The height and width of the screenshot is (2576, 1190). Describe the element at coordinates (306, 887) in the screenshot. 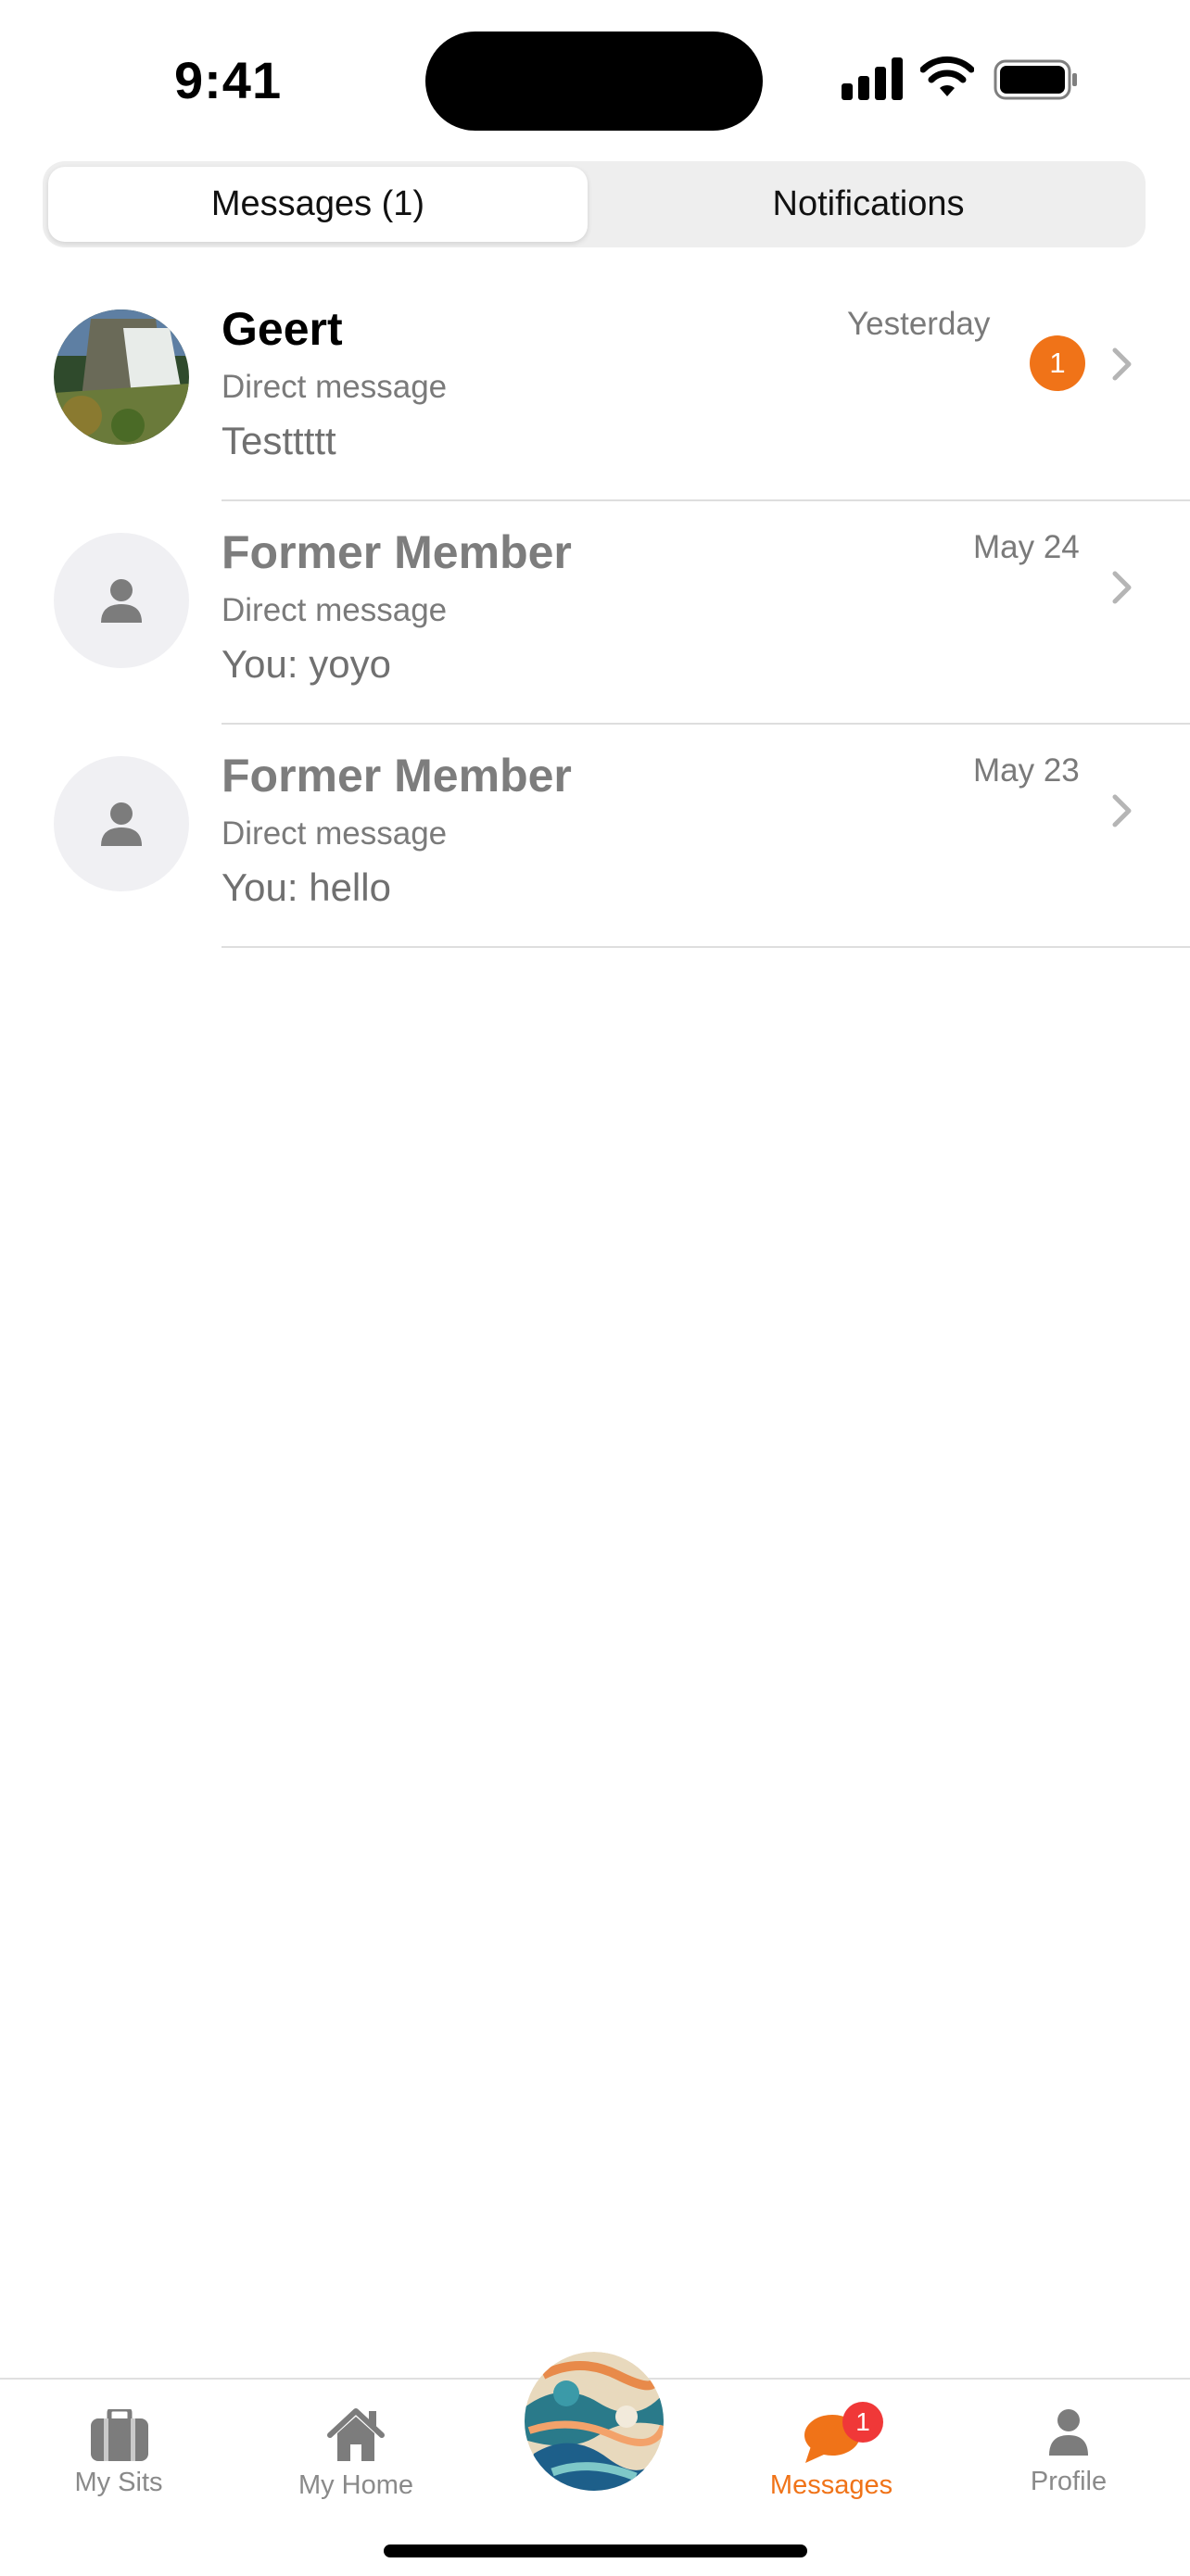

I see `conversation-preview: You: hello` at that location.